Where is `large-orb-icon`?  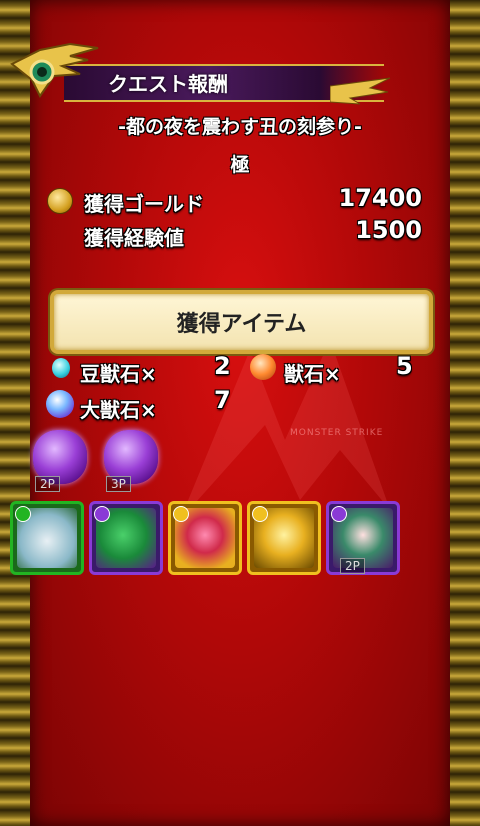
large-orb-icon is located at coordinates (60, 404).